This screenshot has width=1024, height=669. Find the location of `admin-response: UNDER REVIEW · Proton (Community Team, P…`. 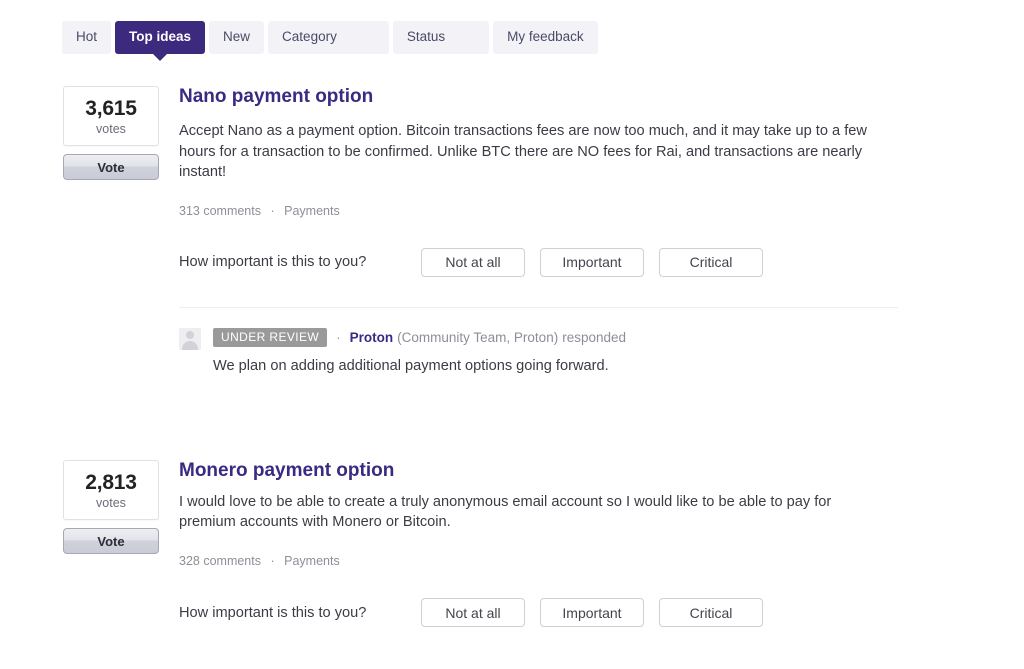

admin-response: UNDER REVIEW · Proton (Community Team, P… is located at coordinates (546, 350).